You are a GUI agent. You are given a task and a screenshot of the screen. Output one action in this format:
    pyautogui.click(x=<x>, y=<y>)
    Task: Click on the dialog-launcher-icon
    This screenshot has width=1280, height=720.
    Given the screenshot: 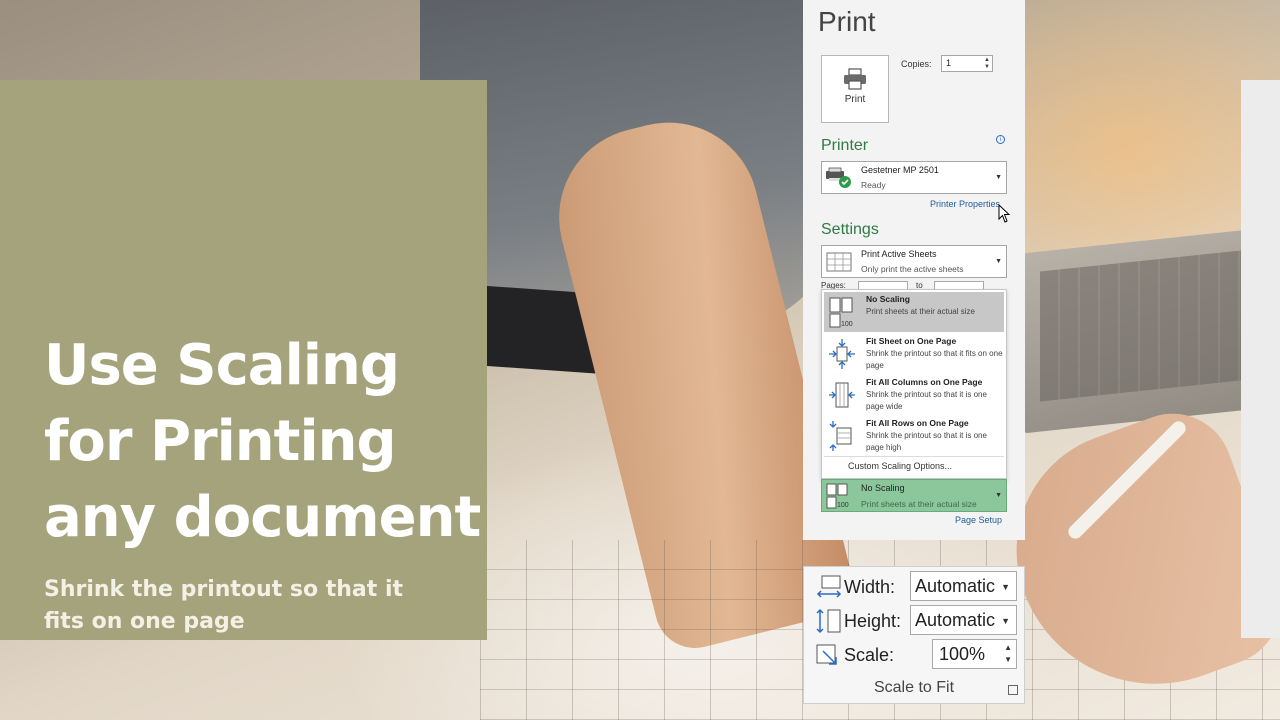 What is the action you would take?
    pyautogui.click(x=1013, y=690)
    